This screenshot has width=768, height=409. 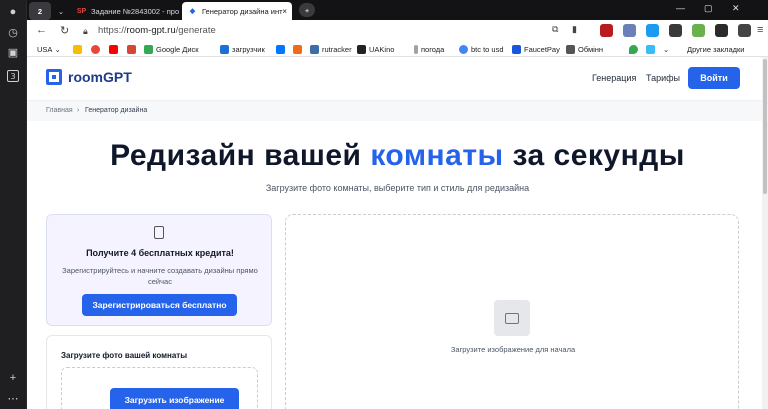 What do you see at coordinates (13, 204) in the screenshot?
I see `browser-sidebar: ● ◷ ▣ 3 + ⋯` at bounding box center [13, 204].